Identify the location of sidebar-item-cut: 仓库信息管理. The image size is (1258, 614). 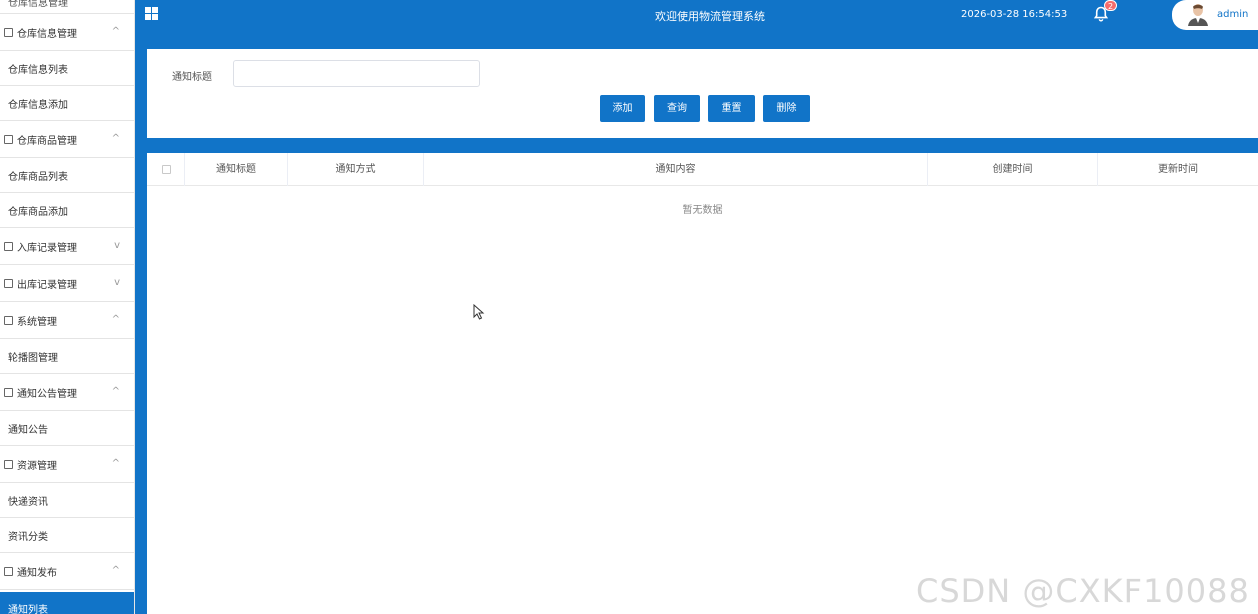
(67, 7).